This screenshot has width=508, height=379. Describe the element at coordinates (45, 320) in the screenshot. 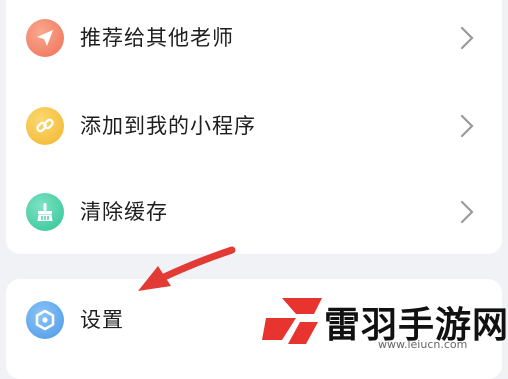

I see `hexagon-gear-icon` at that location.